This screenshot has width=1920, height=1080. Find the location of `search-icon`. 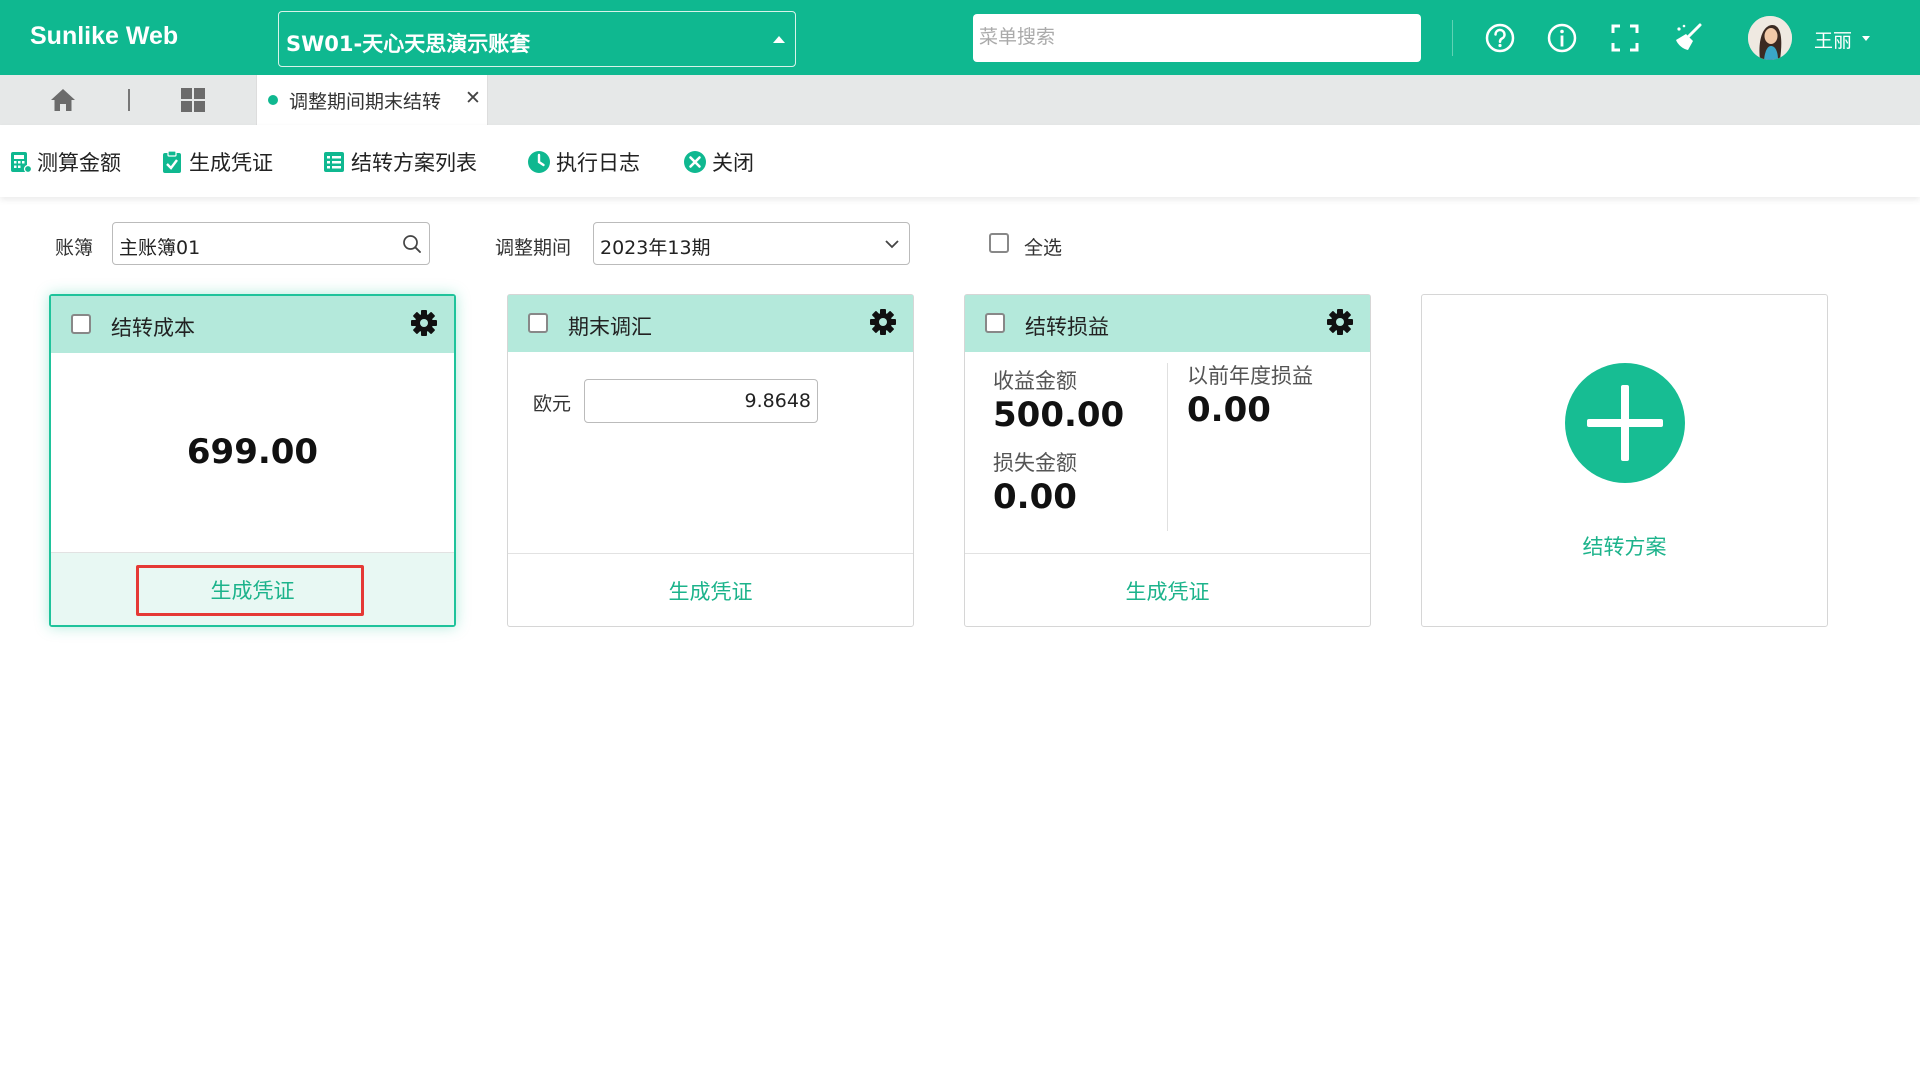

search-icon is located at coordinates (412, 244).